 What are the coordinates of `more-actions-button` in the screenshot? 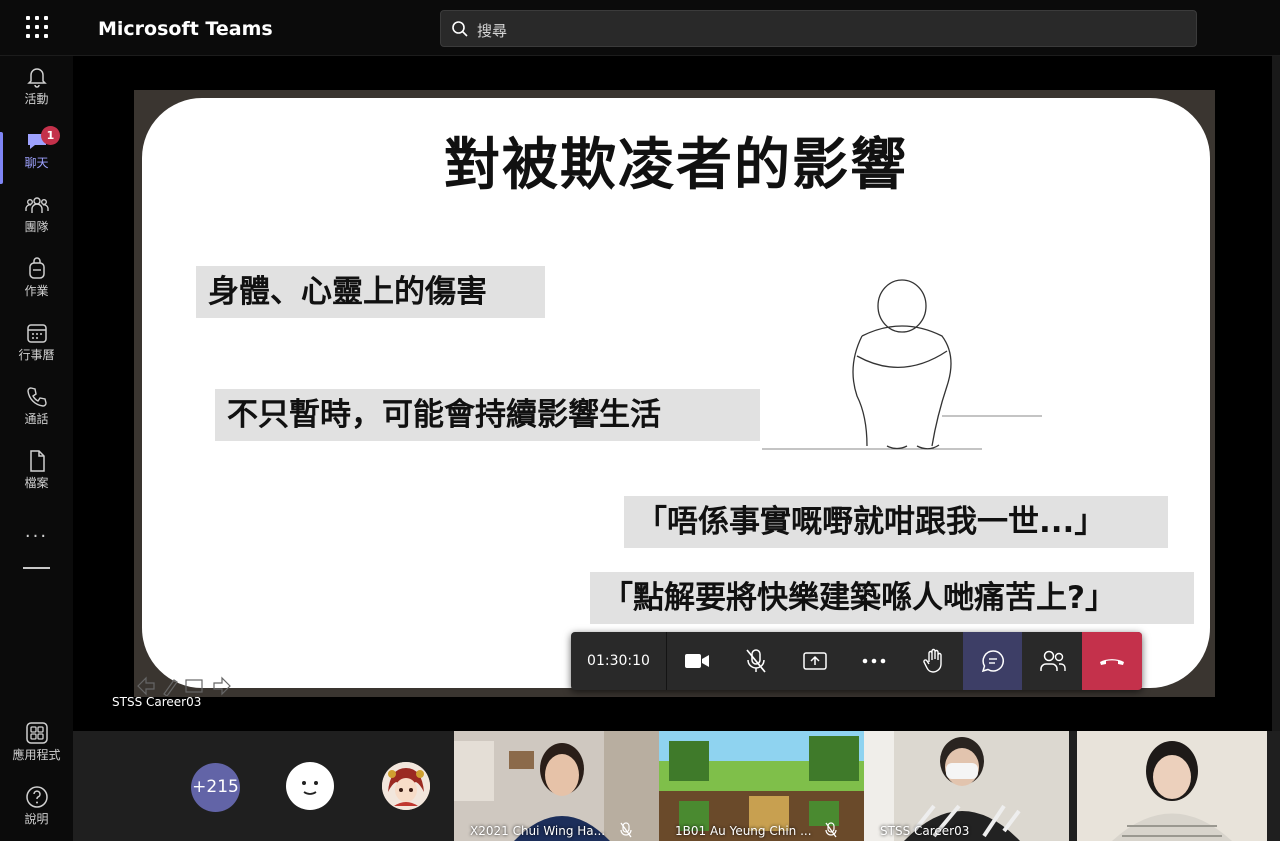 It's located at (873, 661).